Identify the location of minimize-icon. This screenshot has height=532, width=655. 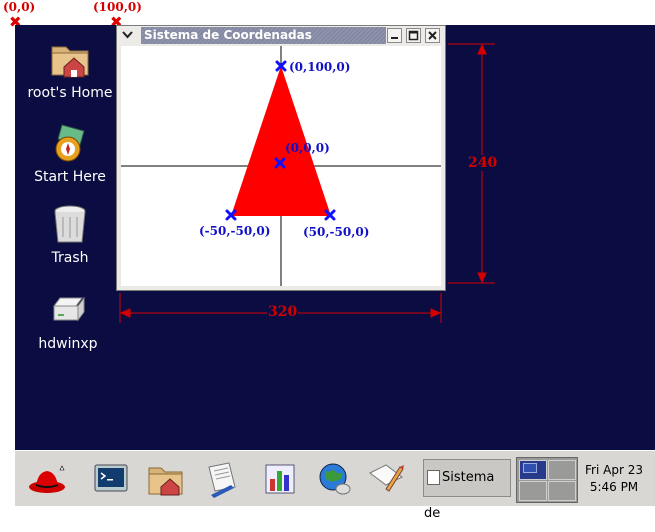
(394, 38).